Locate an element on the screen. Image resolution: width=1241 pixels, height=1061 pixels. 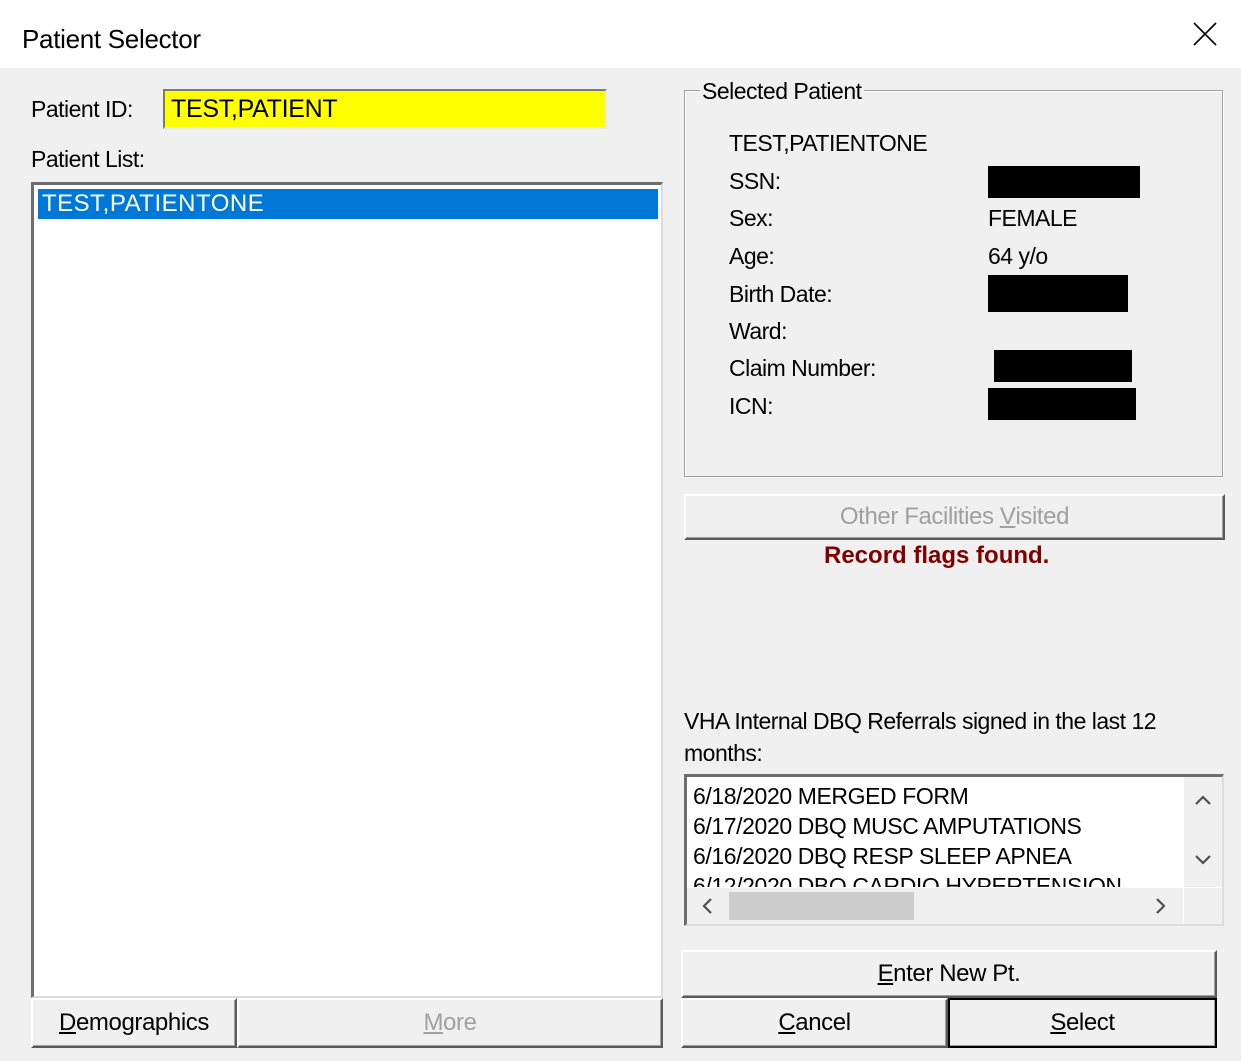
demographics-label: emographics is located at coordinates (142, 1022).